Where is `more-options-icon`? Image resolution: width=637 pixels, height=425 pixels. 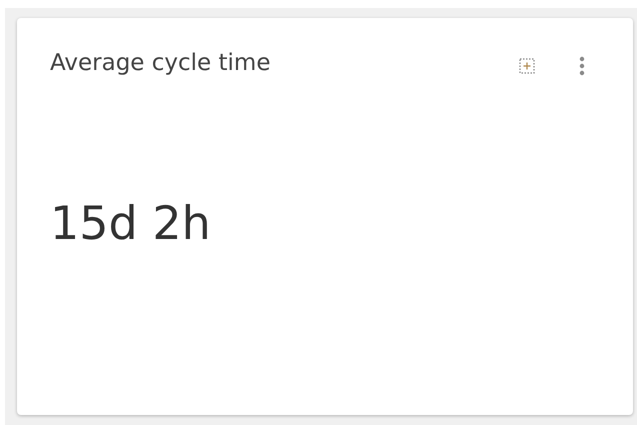 more-options-icon is located at coordinates (582, 66).